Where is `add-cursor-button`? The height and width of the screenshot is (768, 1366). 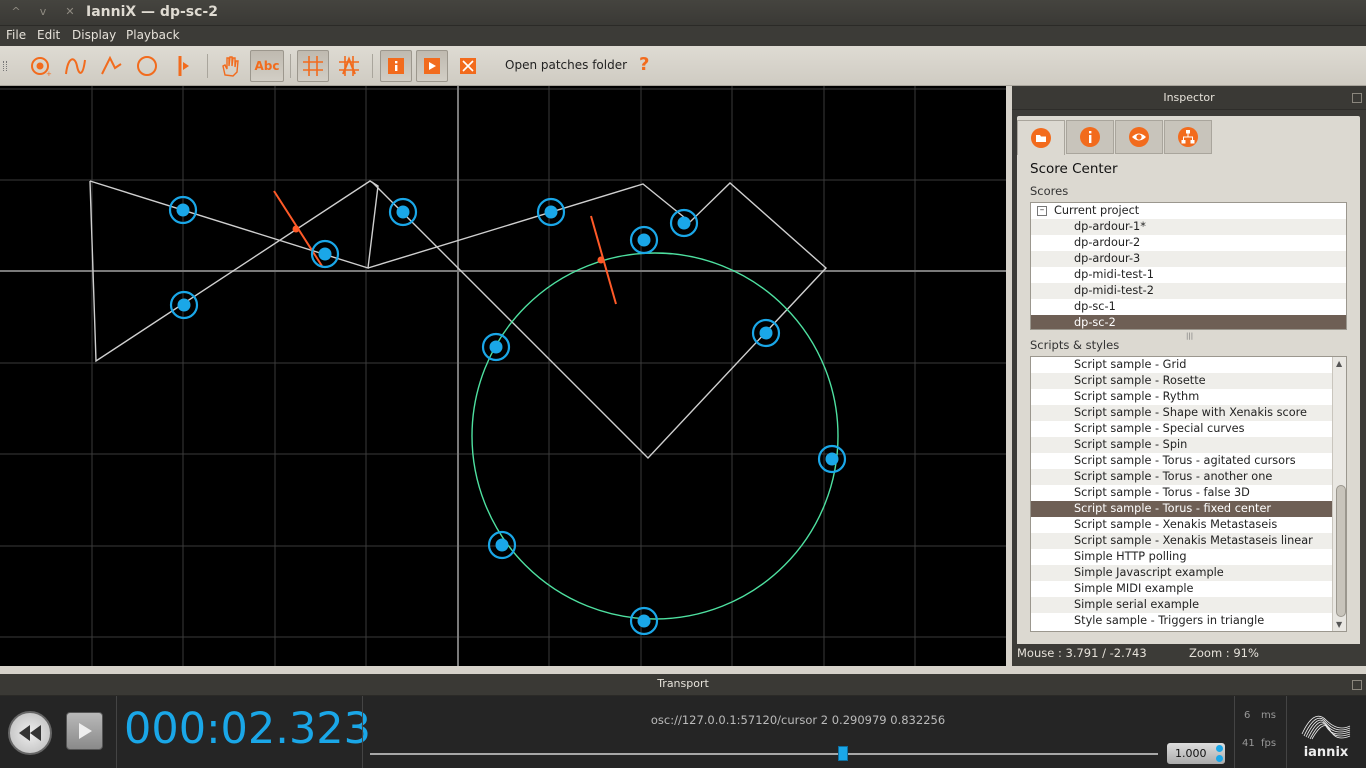 add-cursor-button is located at coordinates (183, 66).